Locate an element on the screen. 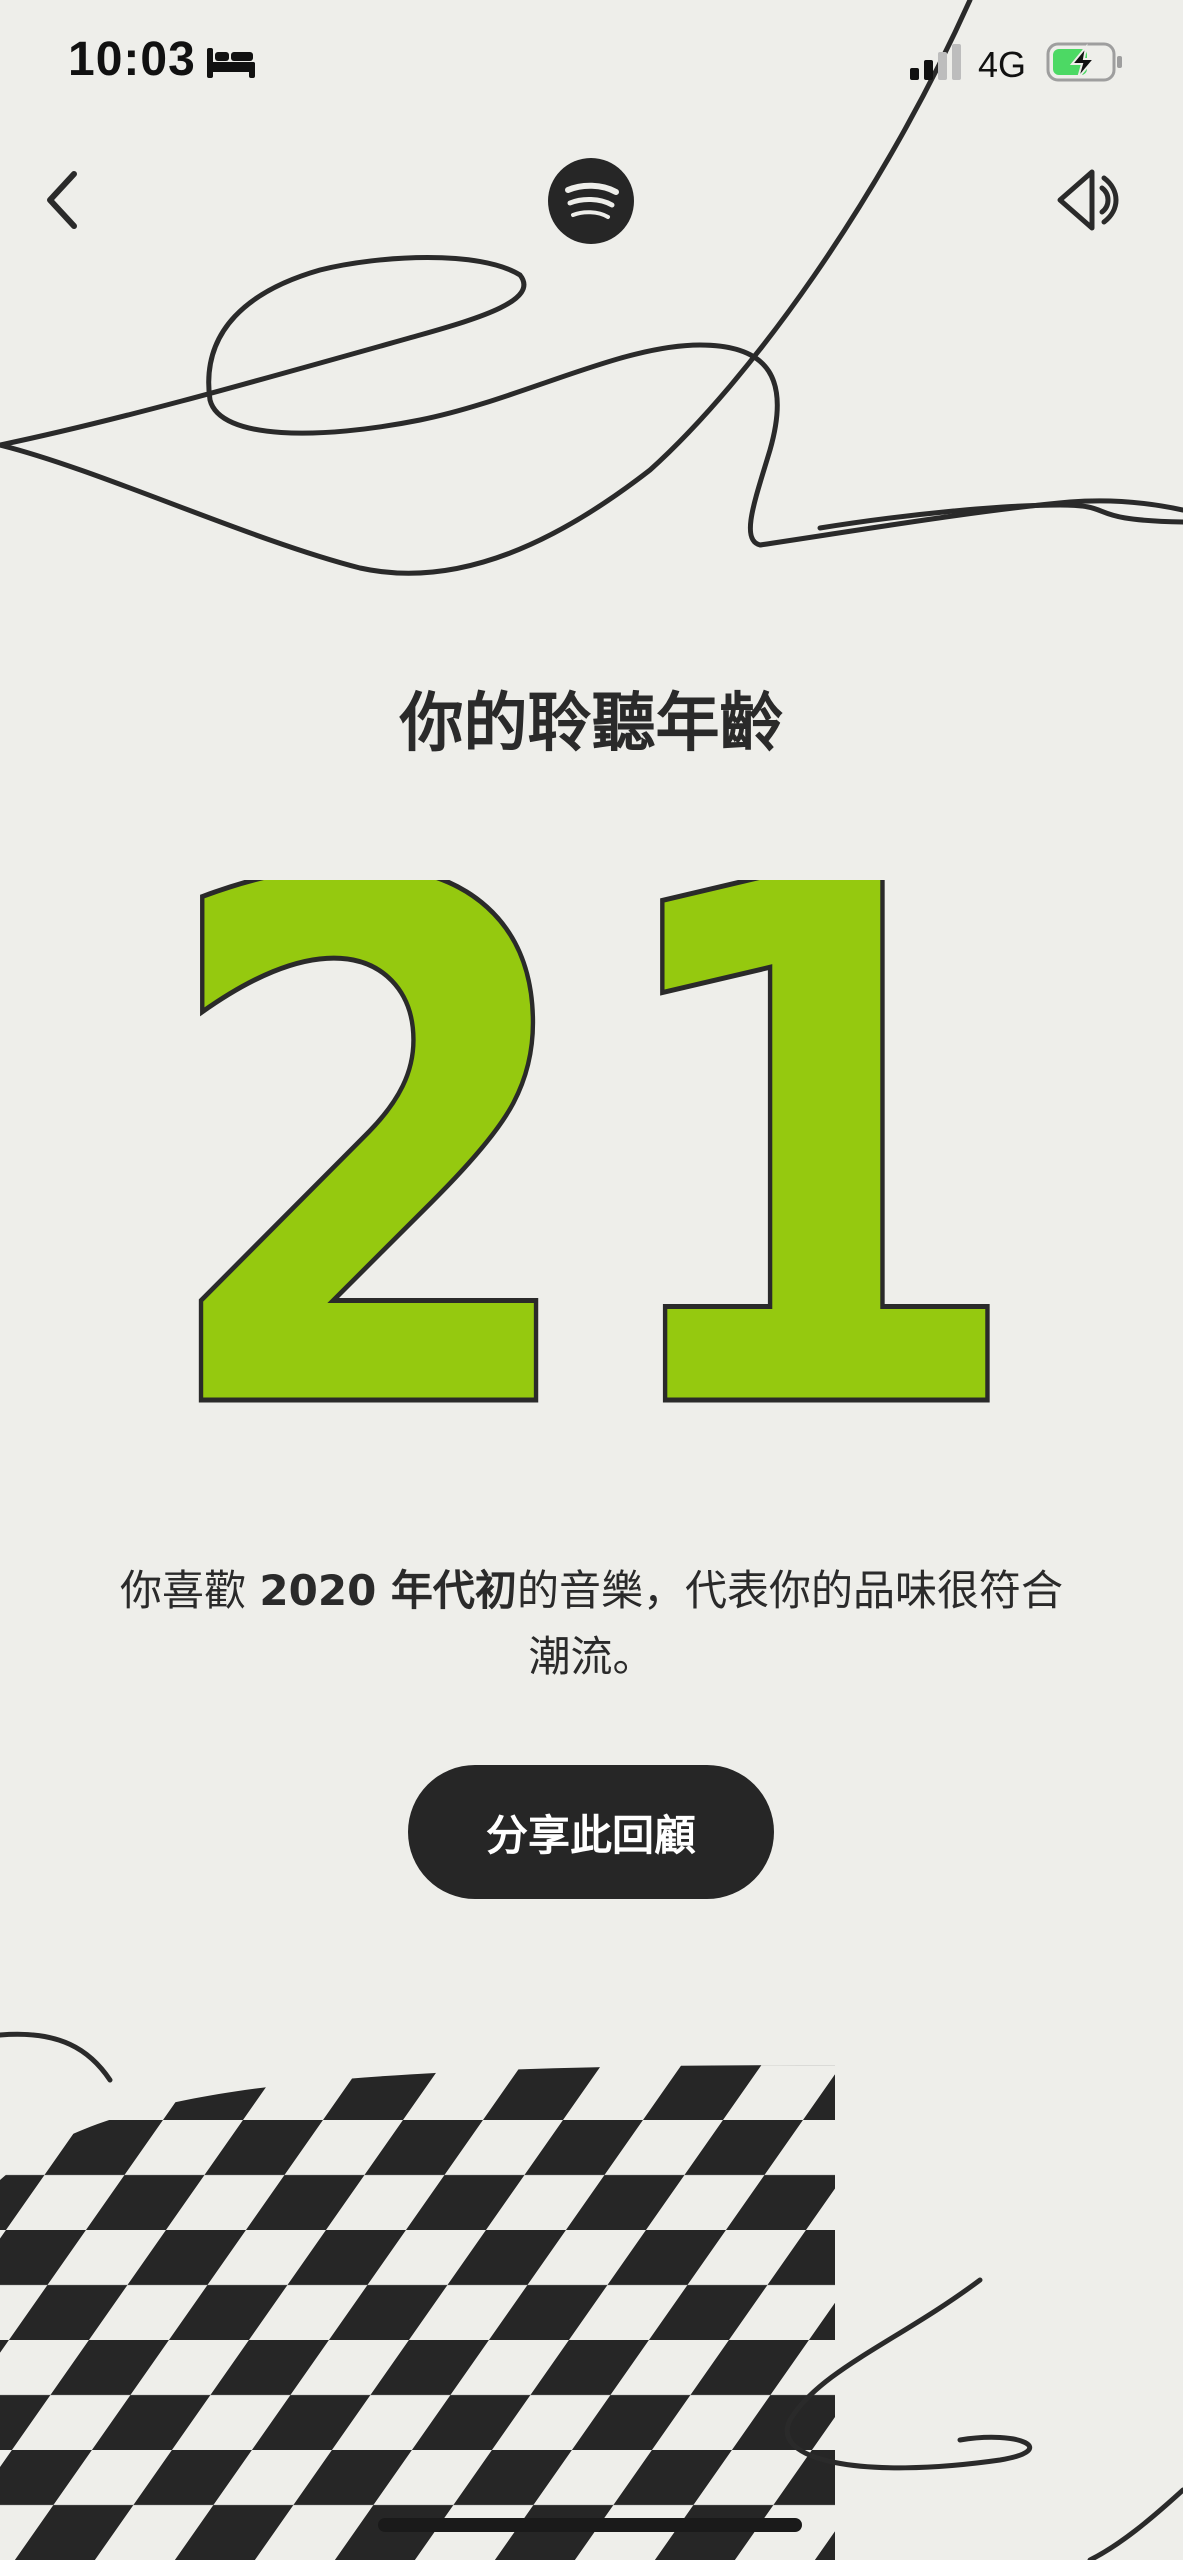  description-suffix: 的音樂，代表你的品味很符合潮流。 is located at coordinates (789, 1623).